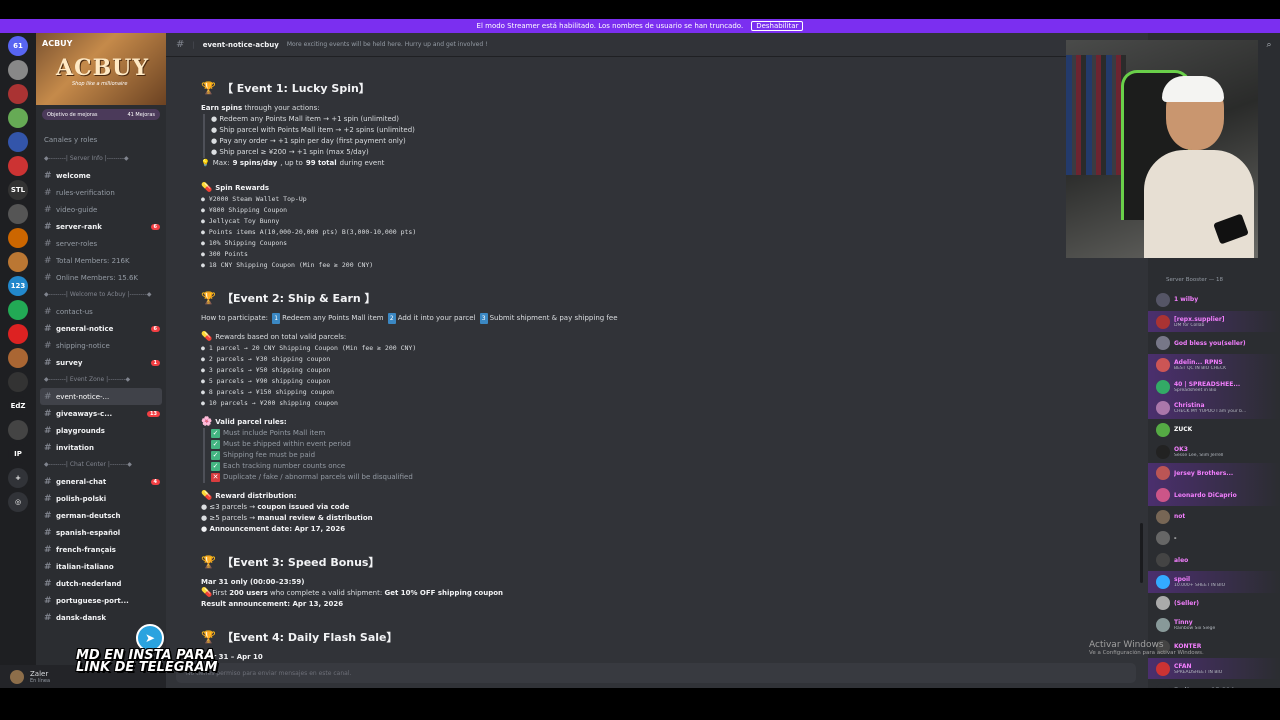  I want to click on parcel-reward-item: ● 2 parcels → ¥30 shipping coupon, so click(266, 359).